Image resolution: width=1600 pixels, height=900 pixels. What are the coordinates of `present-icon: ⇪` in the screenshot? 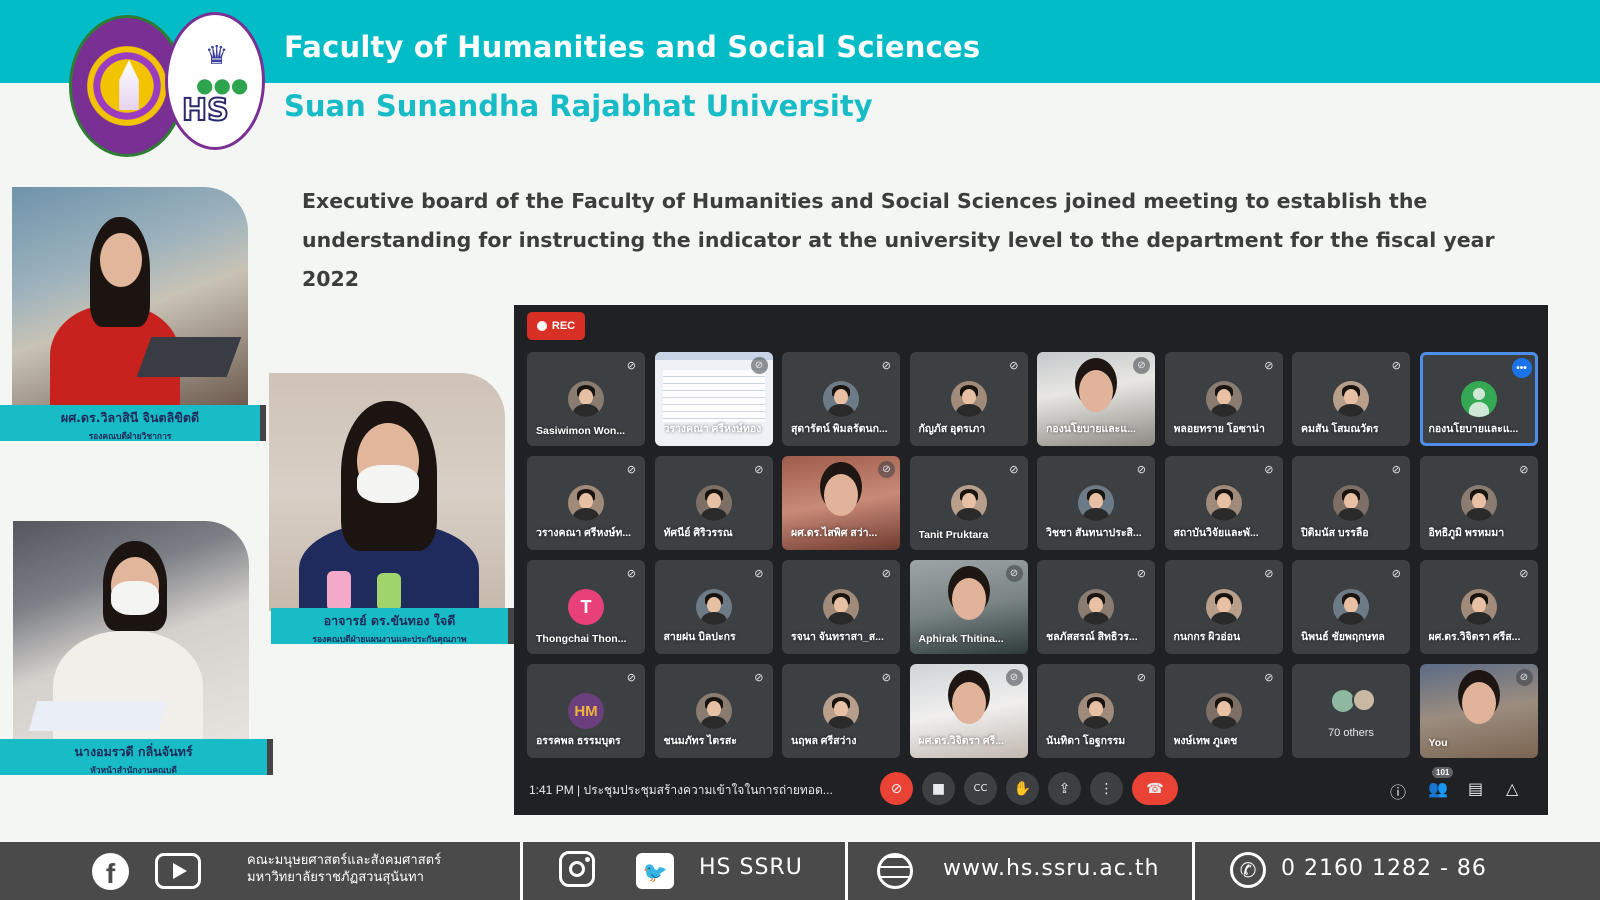 It's located at (1064, 788).